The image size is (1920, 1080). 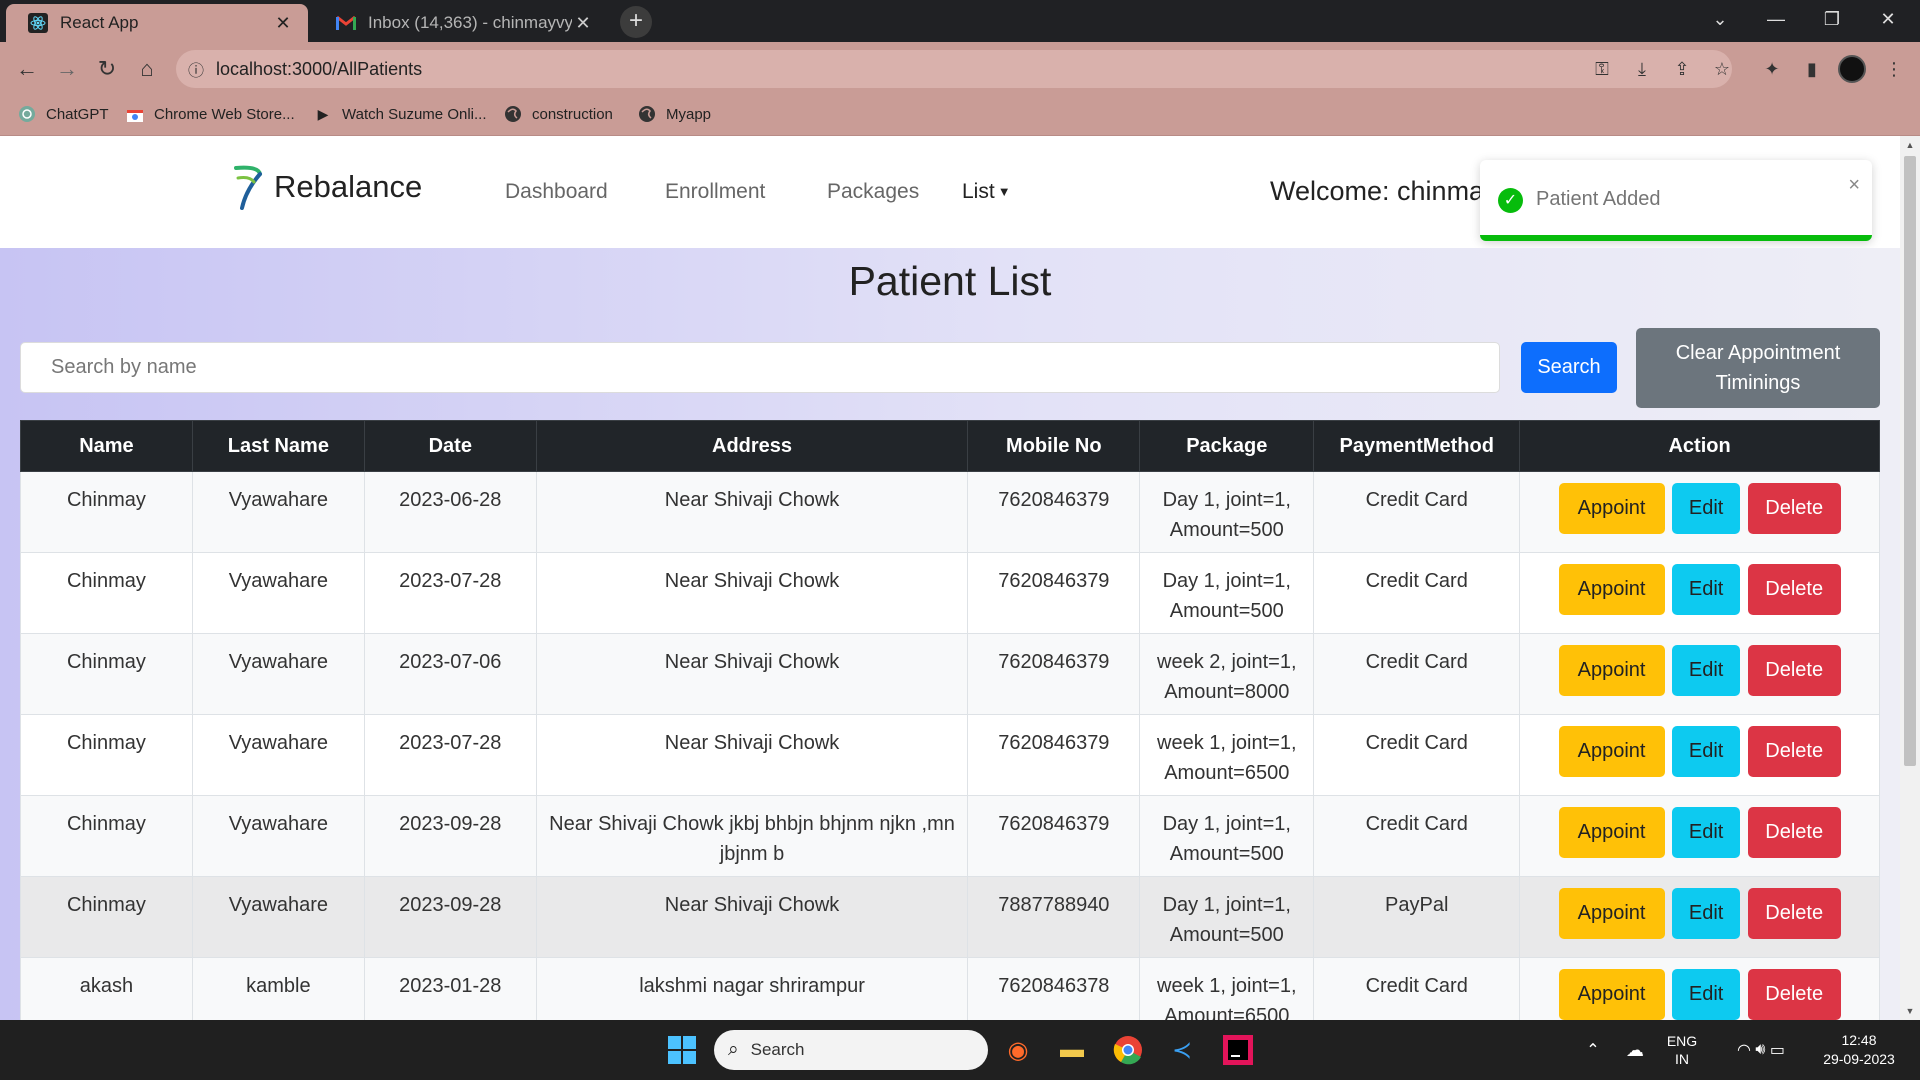 What do you see at coordinates (715, 192) in the screenshot?
I see `nav-enrollment: Enrollment` at bounding box center [715, 192].